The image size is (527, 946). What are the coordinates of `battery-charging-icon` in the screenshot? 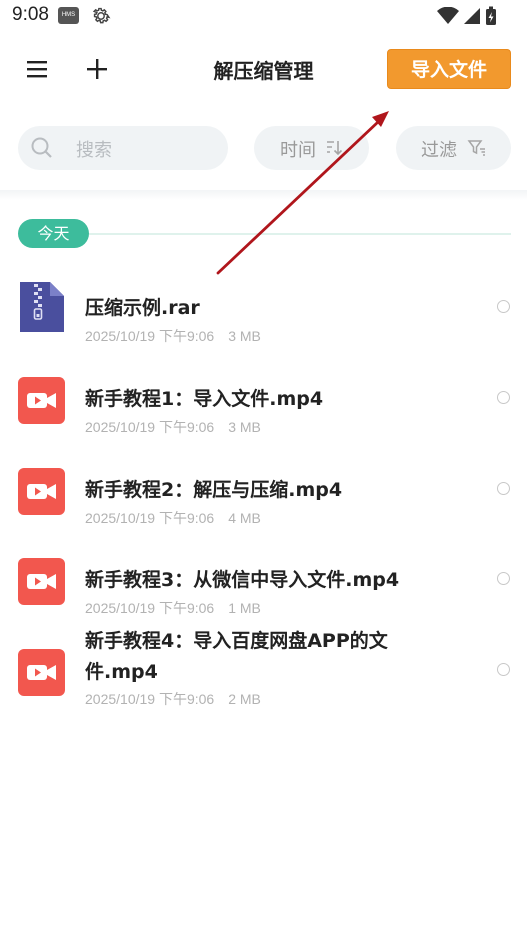 It's located at (491, 15).